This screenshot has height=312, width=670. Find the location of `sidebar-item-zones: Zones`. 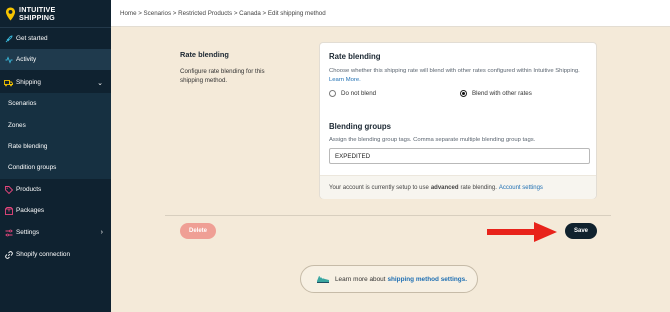

sidebar-item-zones: Zones is located at coordinates (55, 125).